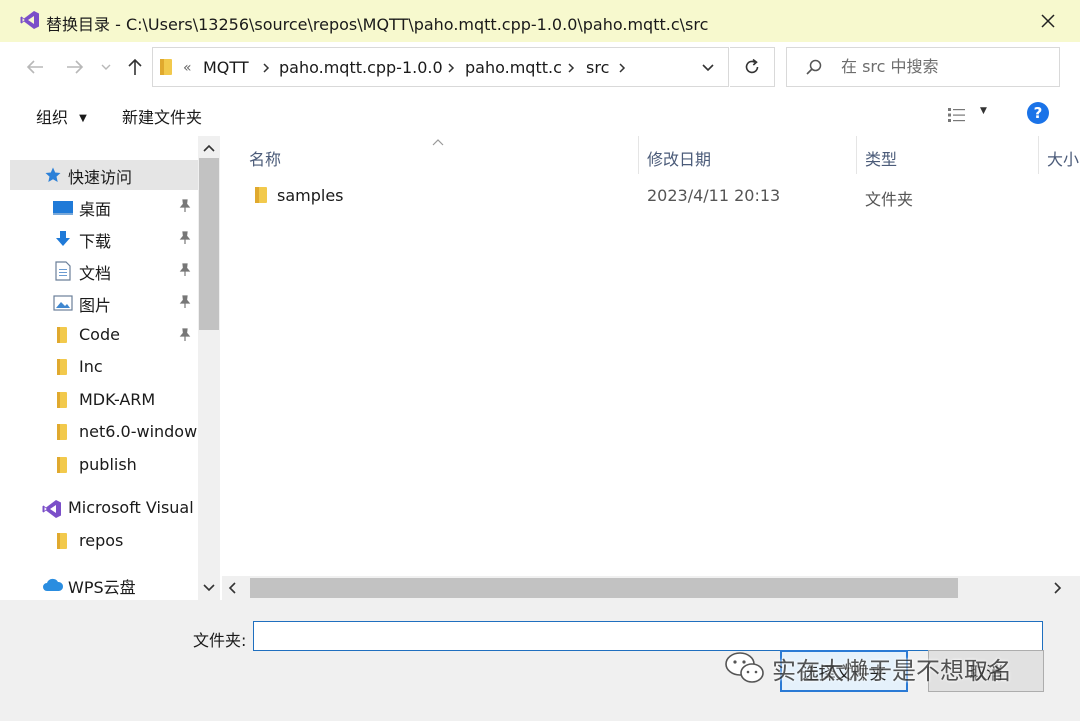 Image resolution: width=1080 pixels, height=721 pixels. What do you see at coordinates (99, 239) in the screenshot?
I see `nav-item-downloads: 下载` at bounding box center [99, 239].